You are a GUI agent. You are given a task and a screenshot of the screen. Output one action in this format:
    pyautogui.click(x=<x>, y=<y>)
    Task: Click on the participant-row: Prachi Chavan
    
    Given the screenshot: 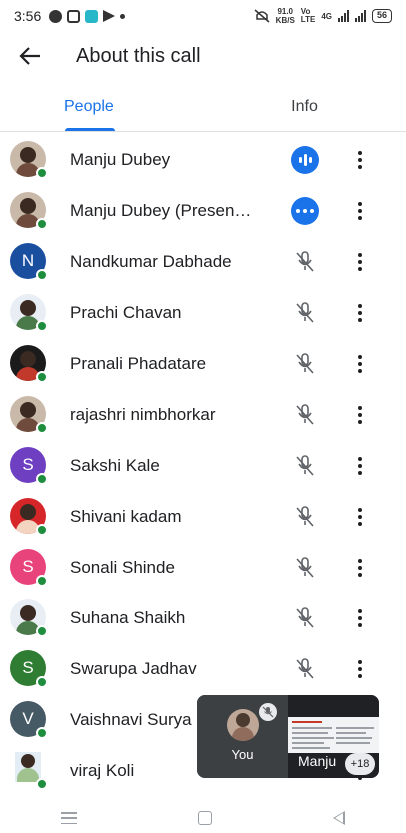 What is the action you would take?
    pyautogui.click(x=203, y=313)
    